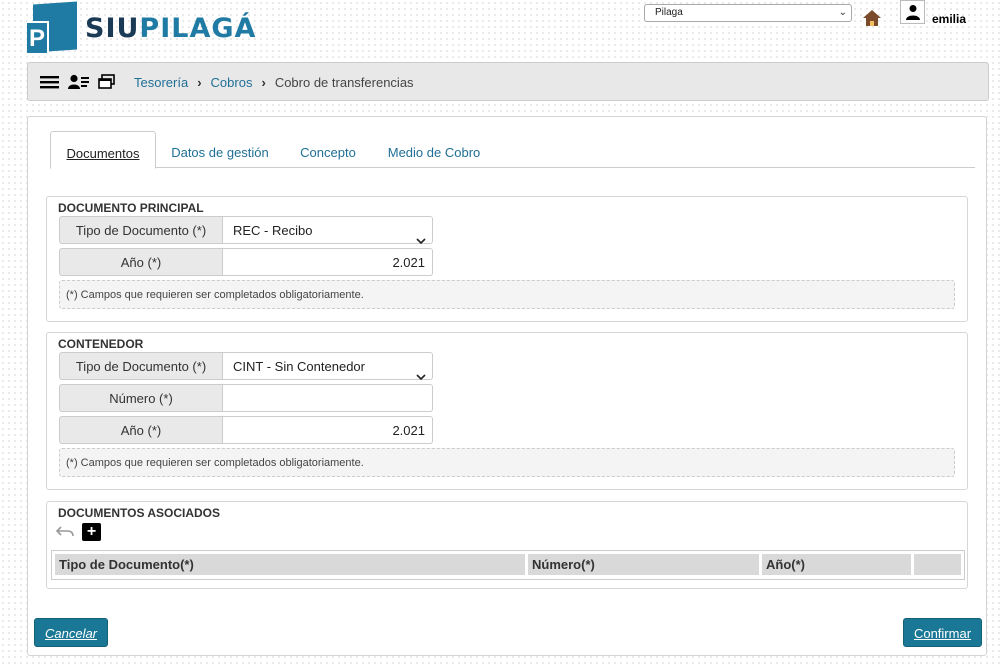 The width and height of the screenshot is (1001, 664). I want to click on logo-text: SIUPILAGÁ, so click(171, 28).